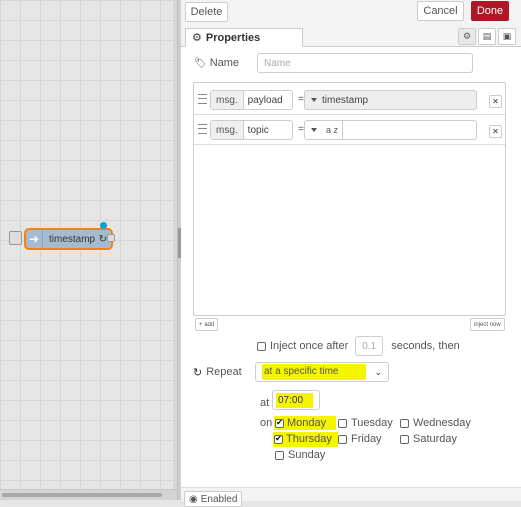  I want to click on list-item: msg. topic = a z ✕, so click(349, 130).